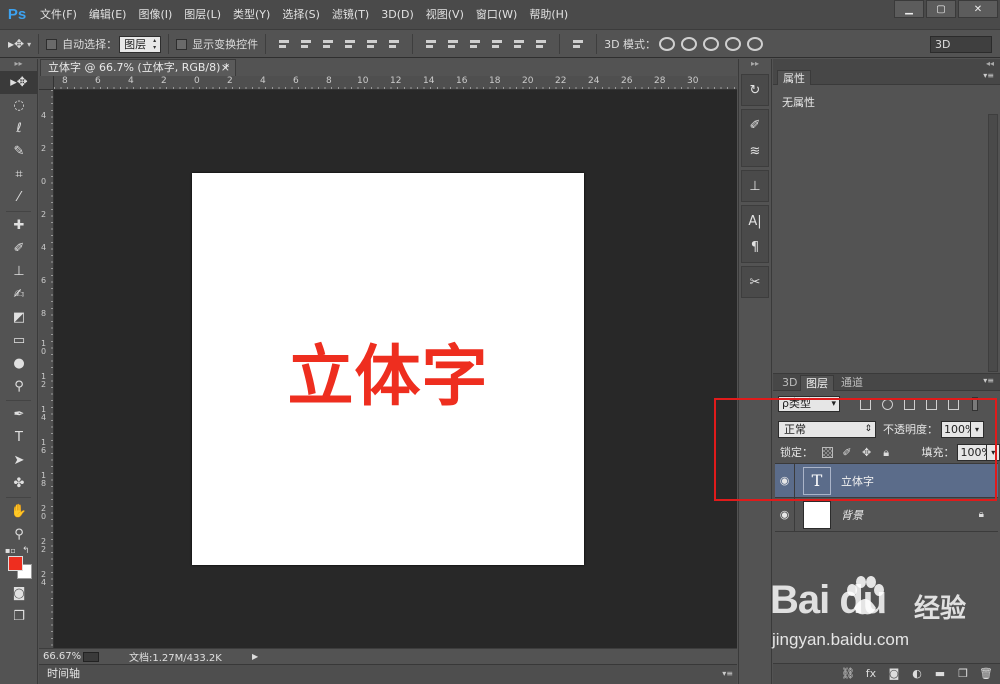 The width and height of the screenshot is (1000, 684). What do you see at coordinates (817, 383) in the screenshot?
I see `tab-layers: 图层` at bounding box center [817, 383].